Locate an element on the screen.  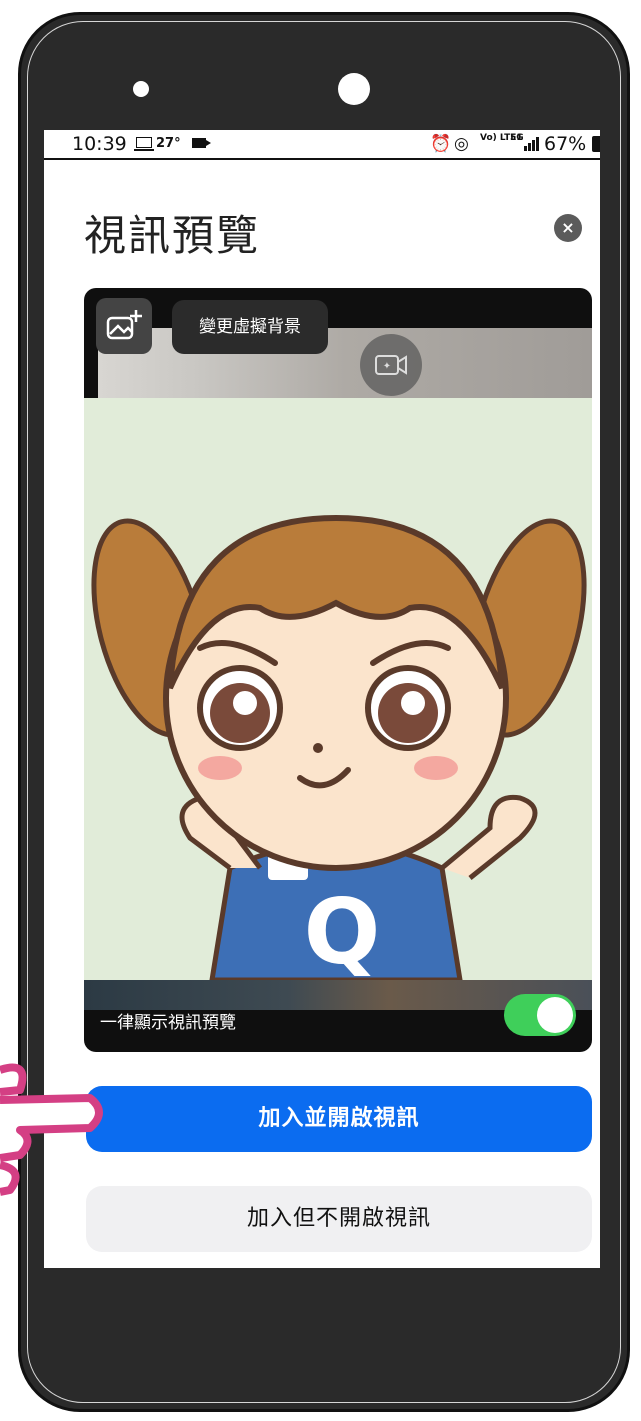
video-effects-icon: ✦ is located at coordinates (391, 365).